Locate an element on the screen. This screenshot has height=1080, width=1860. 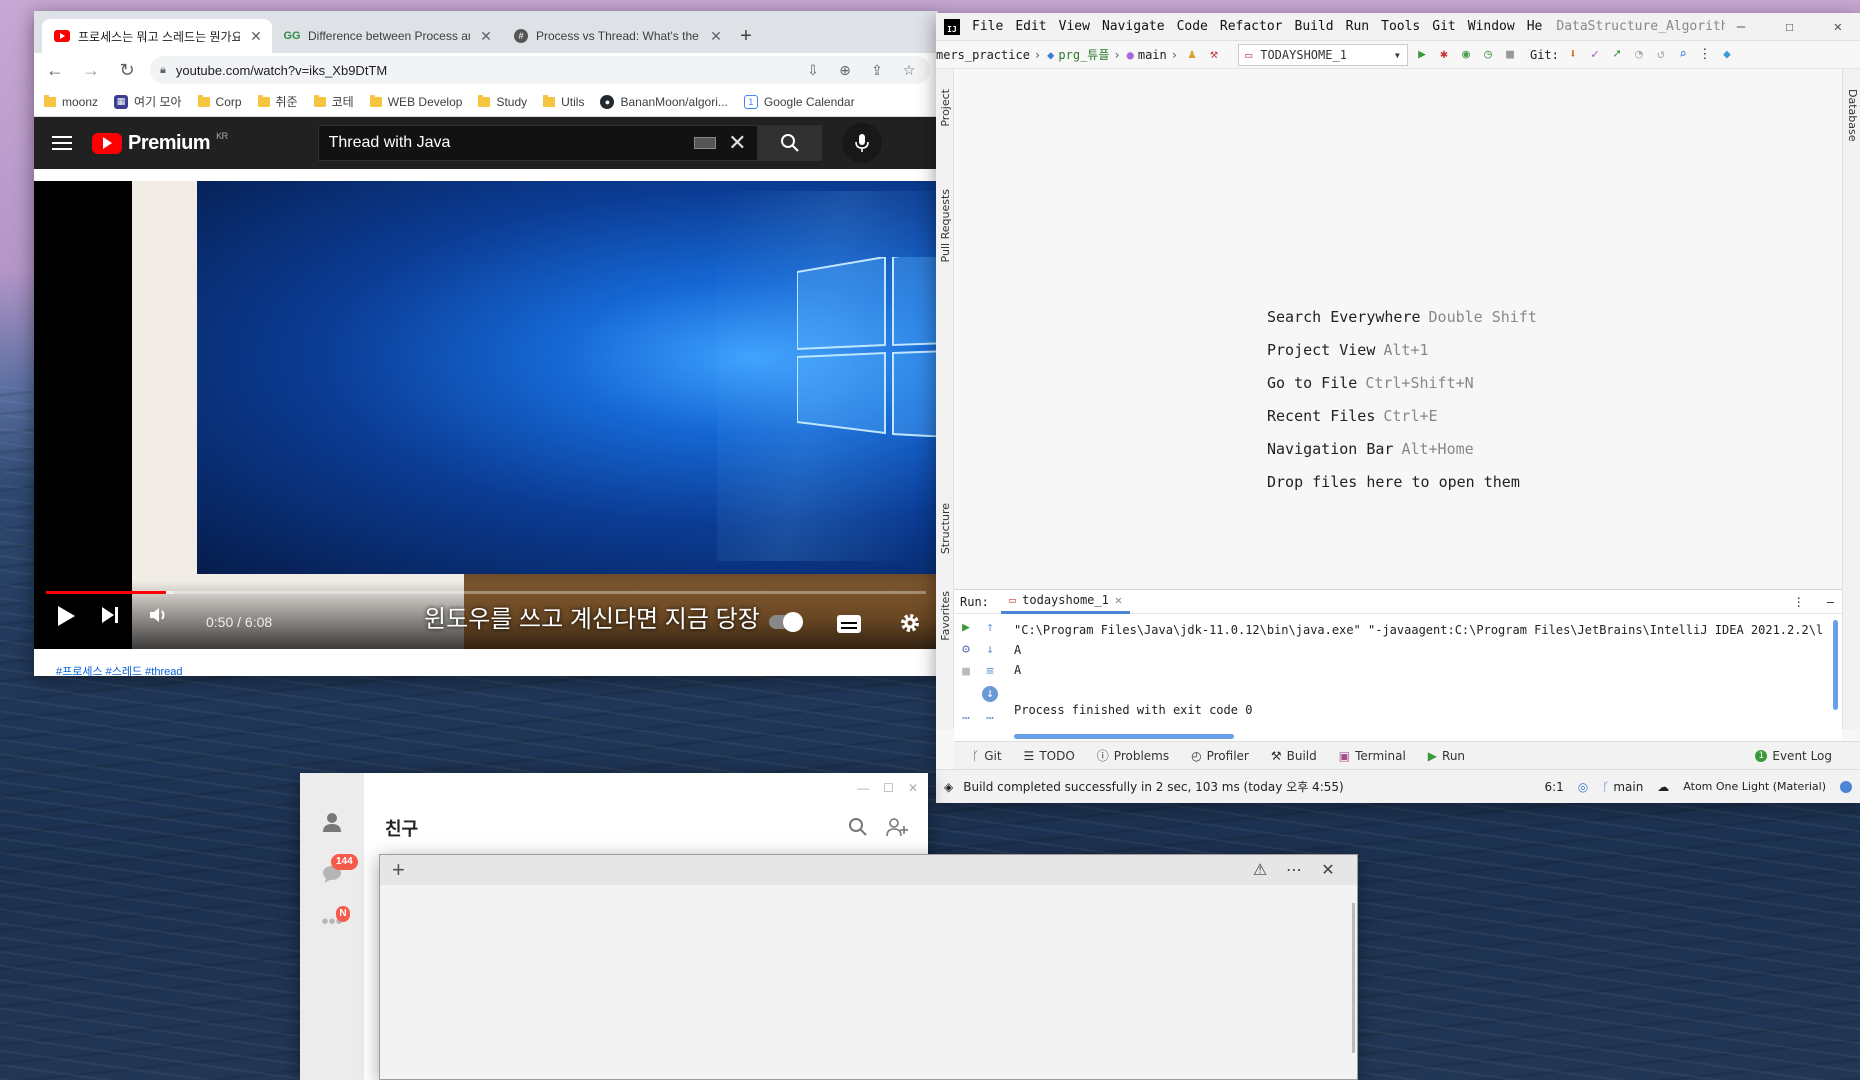
git-commit-icon: ✓ is located at coordinates (1595, 54).